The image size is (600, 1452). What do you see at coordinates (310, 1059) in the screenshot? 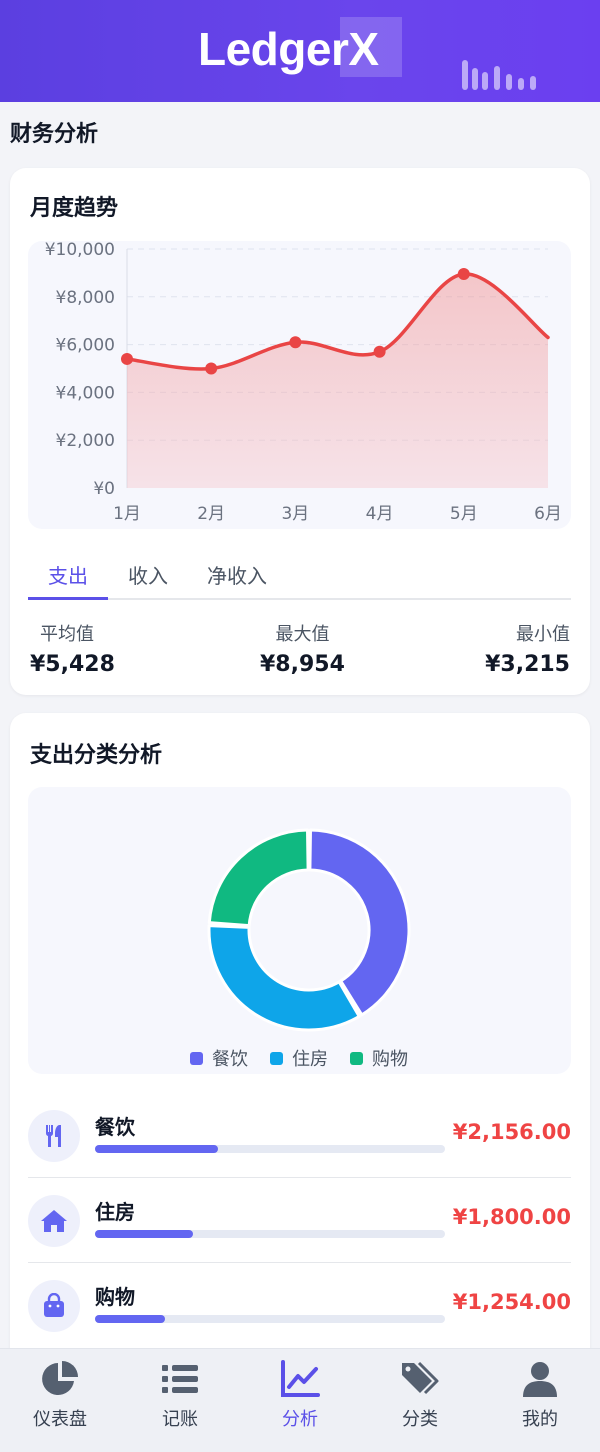
I see `legend-label: 住房` at bounding box center [310, 1059].